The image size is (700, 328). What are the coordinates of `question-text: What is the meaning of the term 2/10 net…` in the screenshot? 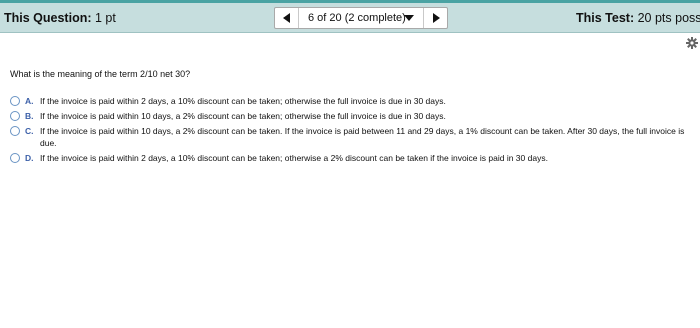 It's located at (100, 74).